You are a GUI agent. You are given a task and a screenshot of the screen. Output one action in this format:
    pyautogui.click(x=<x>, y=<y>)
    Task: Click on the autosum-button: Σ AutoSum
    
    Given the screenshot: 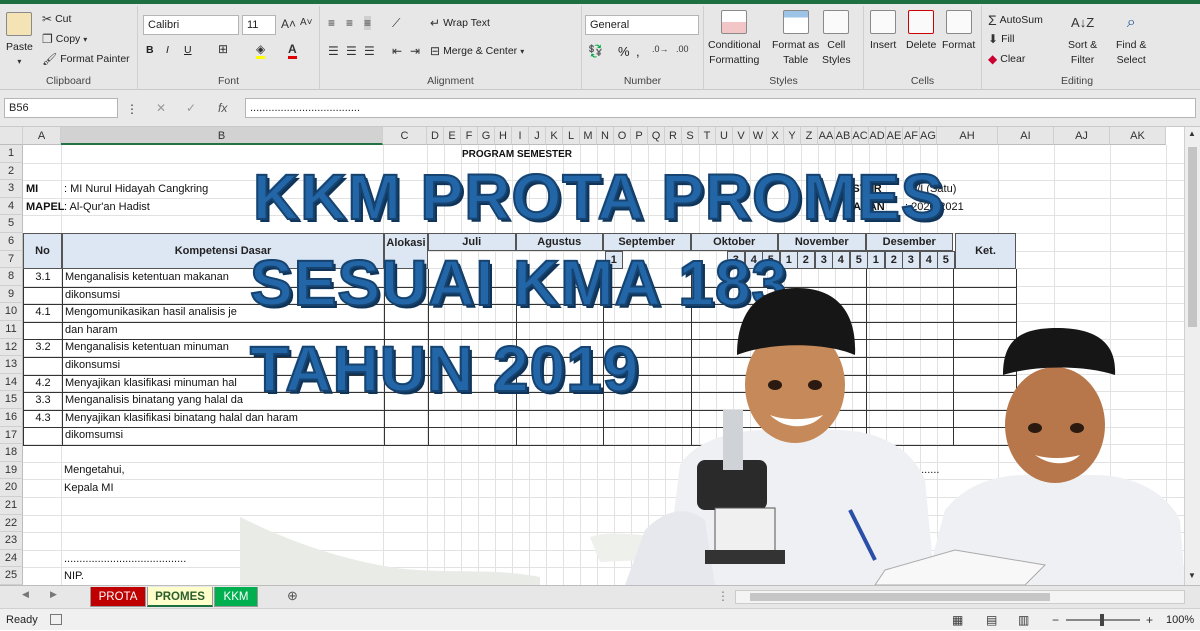 What is the action you would take?
    pyautogui.click(x=1015, y=20)
    